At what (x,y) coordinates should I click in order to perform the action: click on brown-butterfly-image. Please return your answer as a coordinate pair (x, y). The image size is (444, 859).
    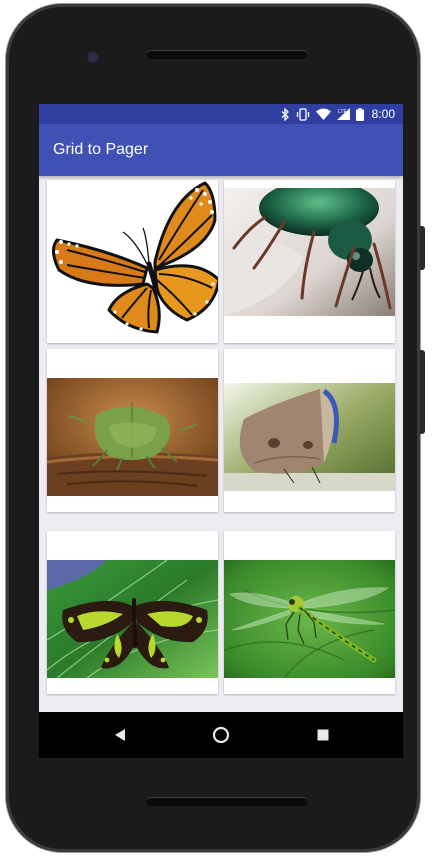
    Looking at the image, I should click on (309, 437).